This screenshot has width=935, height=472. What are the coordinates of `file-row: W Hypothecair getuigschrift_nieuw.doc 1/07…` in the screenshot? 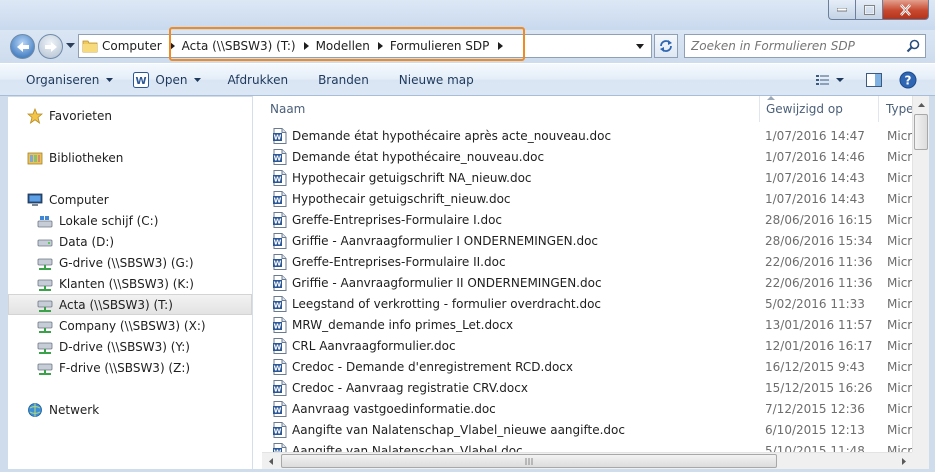 It's located at (587, 199).